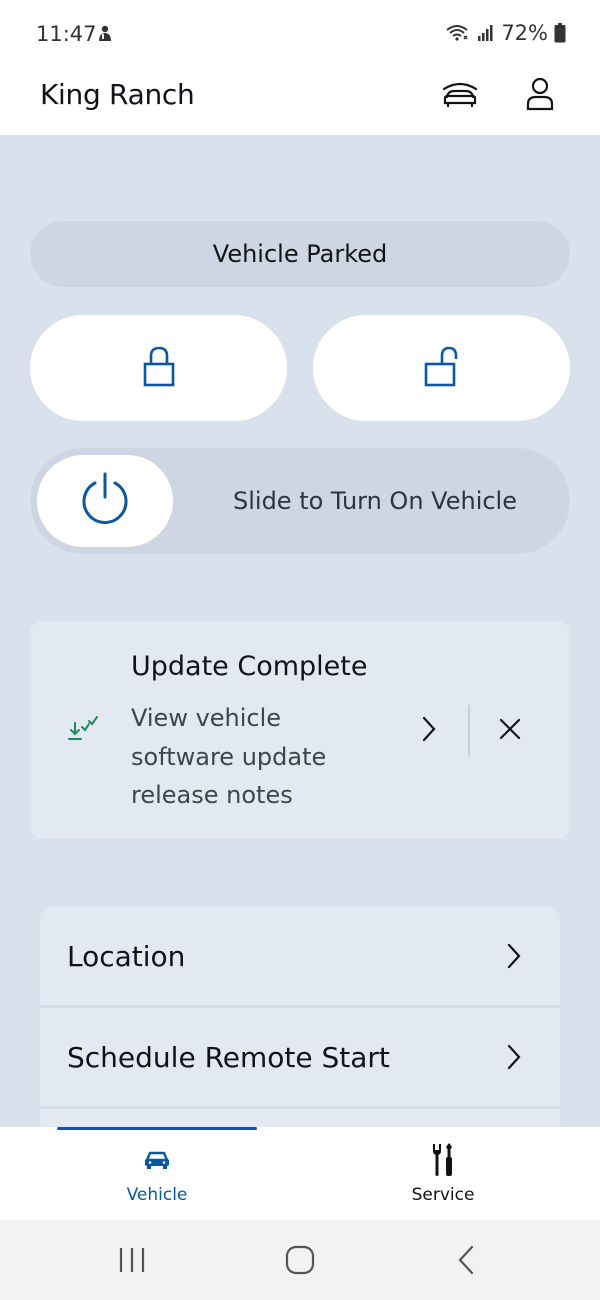 The image size is (600, 1300). What do you see at coordinates (300, 35) in the screenshot?
I see `status-bar: 11:47 72%` at bounding box center [300, 35].